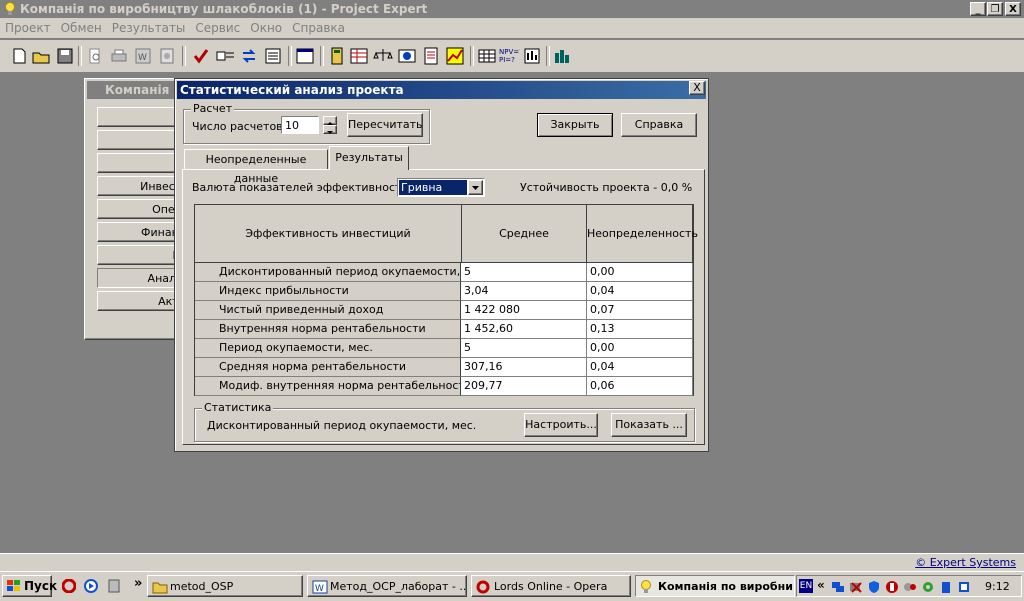 This screenshot has height=601, width=1024. I want to click on help-button: Справка, so click(659, 125).